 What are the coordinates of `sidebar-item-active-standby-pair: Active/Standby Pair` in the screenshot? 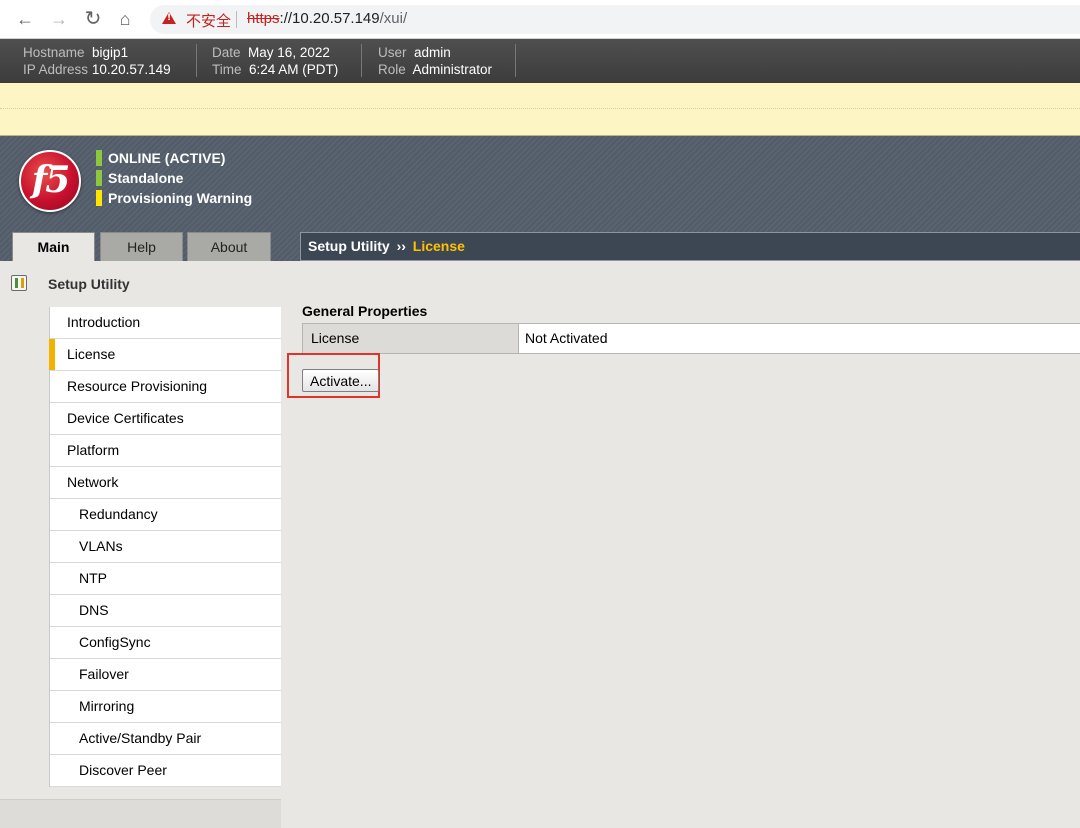 It's located at (166, 739).